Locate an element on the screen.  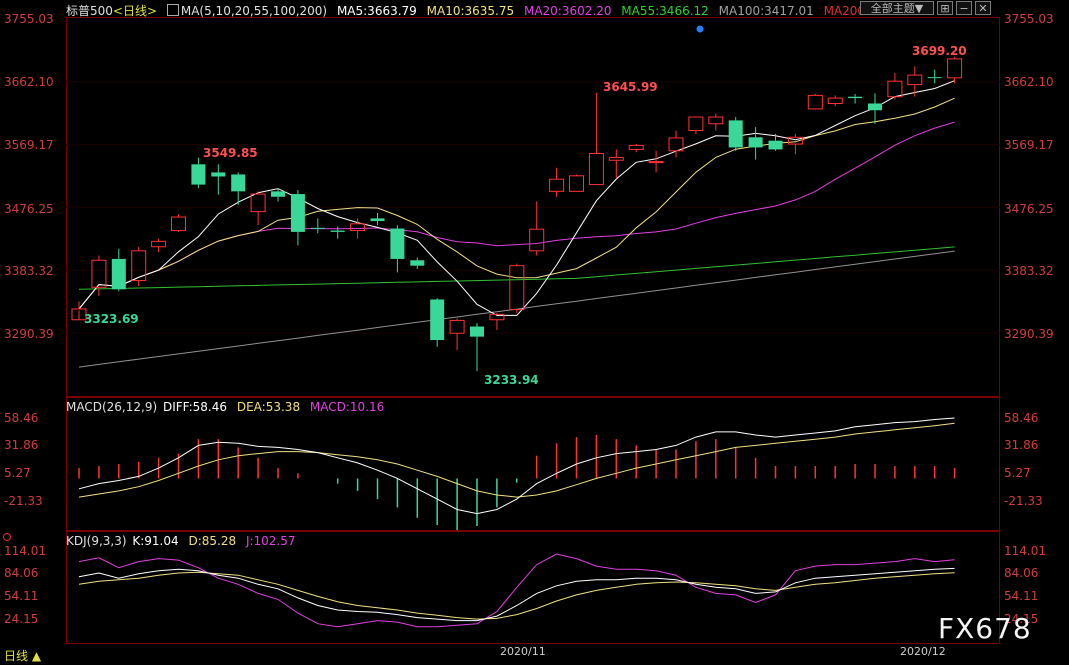
ma100-line is located at coordinates (516, 309).